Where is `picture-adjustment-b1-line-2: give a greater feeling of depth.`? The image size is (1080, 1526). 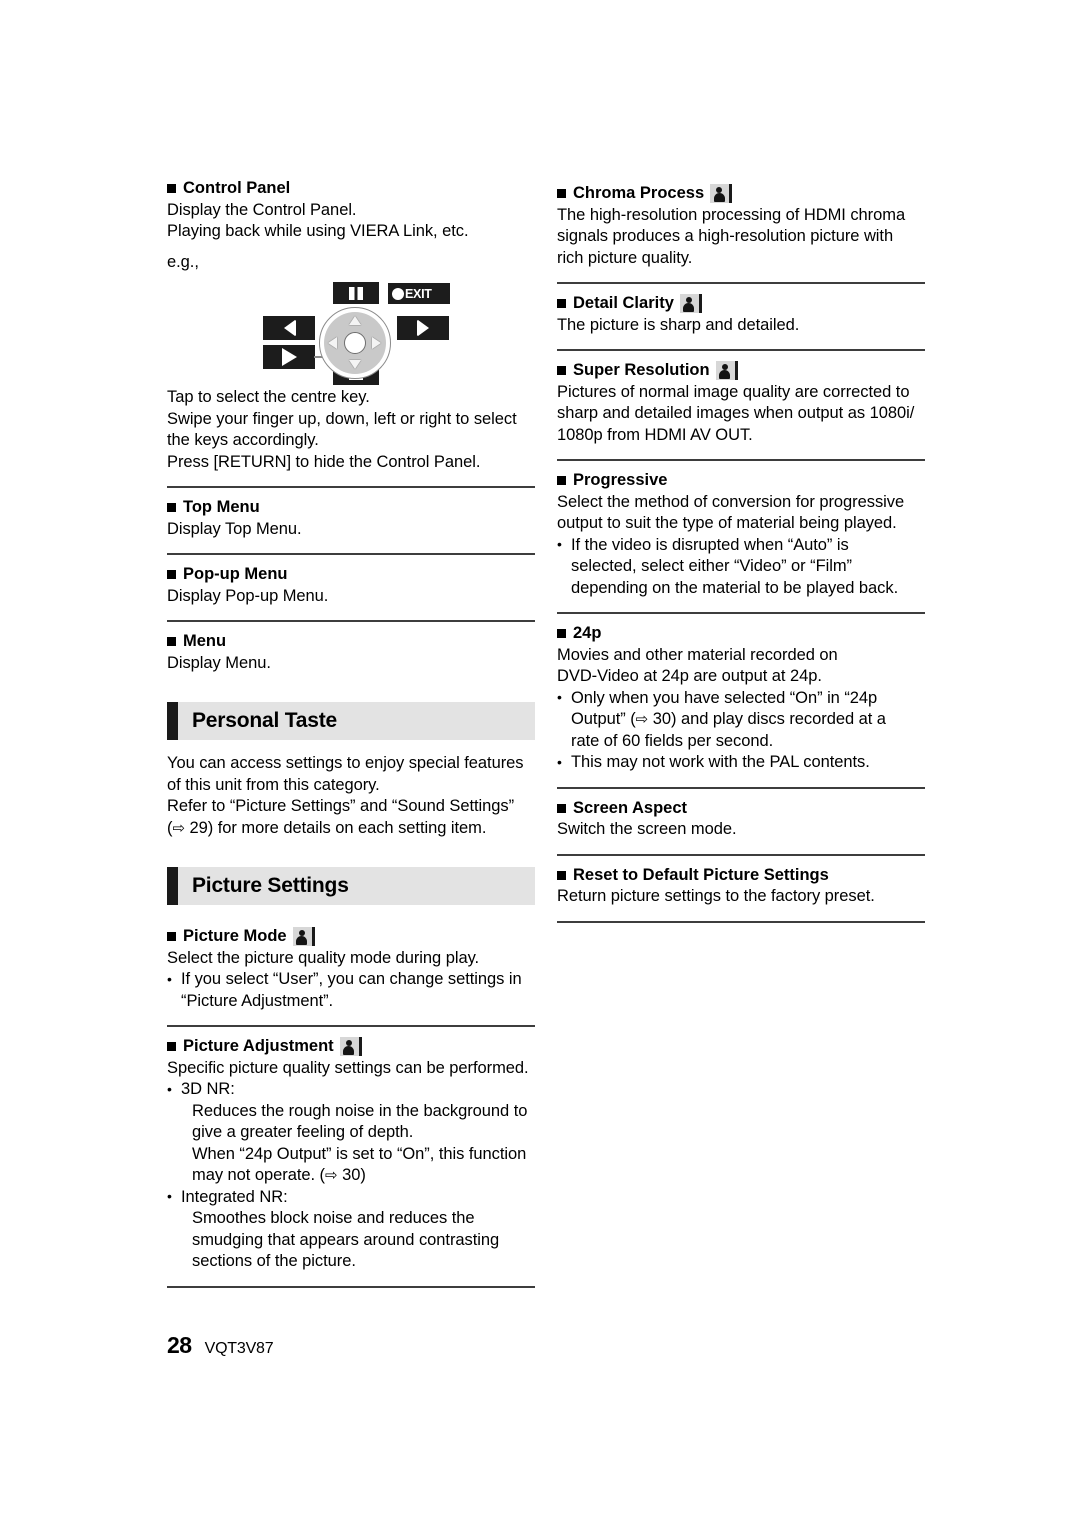 picture-adjustment-b1-line-2: give a greater feeling of depth. is located at coordinates (303, 1132).